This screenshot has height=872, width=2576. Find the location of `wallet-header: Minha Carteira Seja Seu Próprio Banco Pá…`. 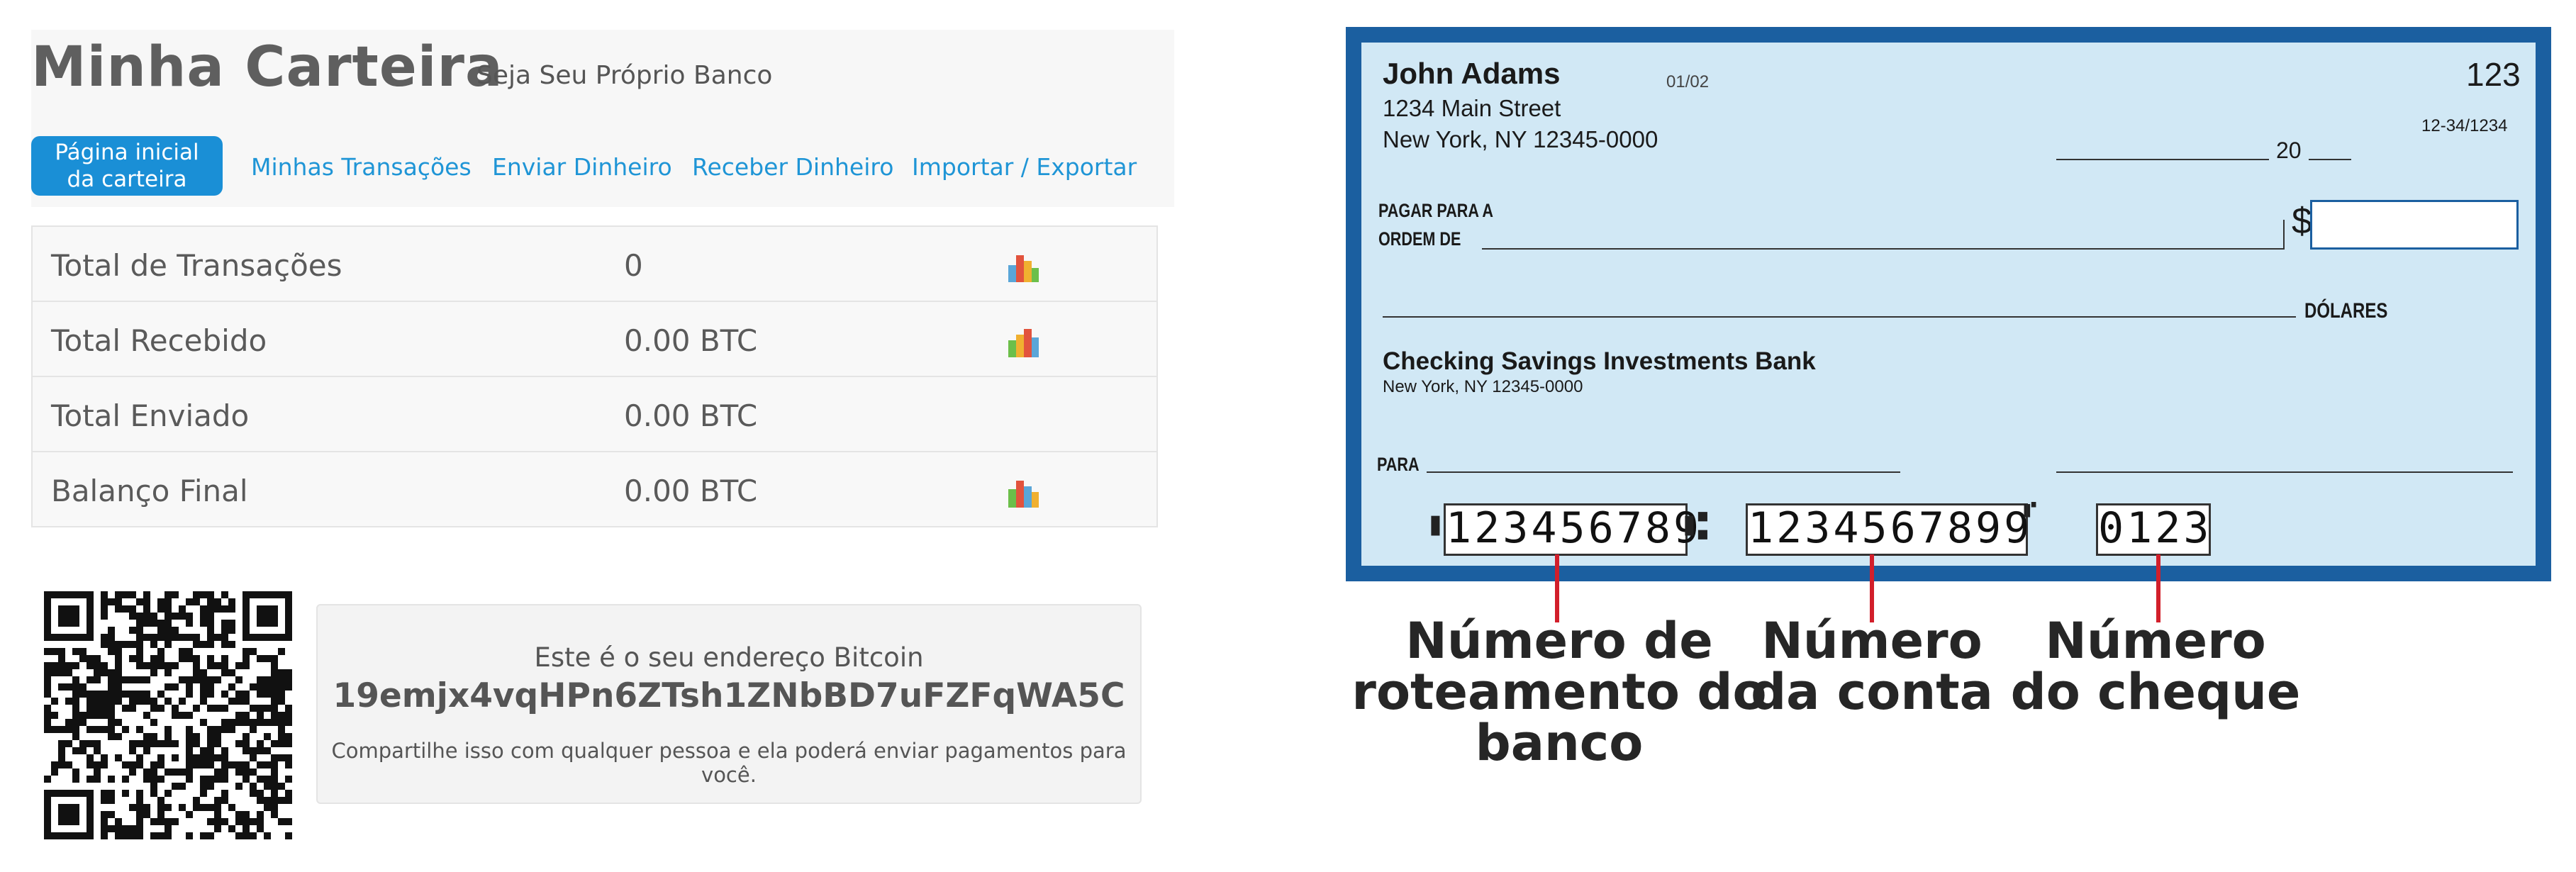

wallet-header: Minha Carteira Seja Seu Próprio Banco Pá… is located at coordinates (602, 119).